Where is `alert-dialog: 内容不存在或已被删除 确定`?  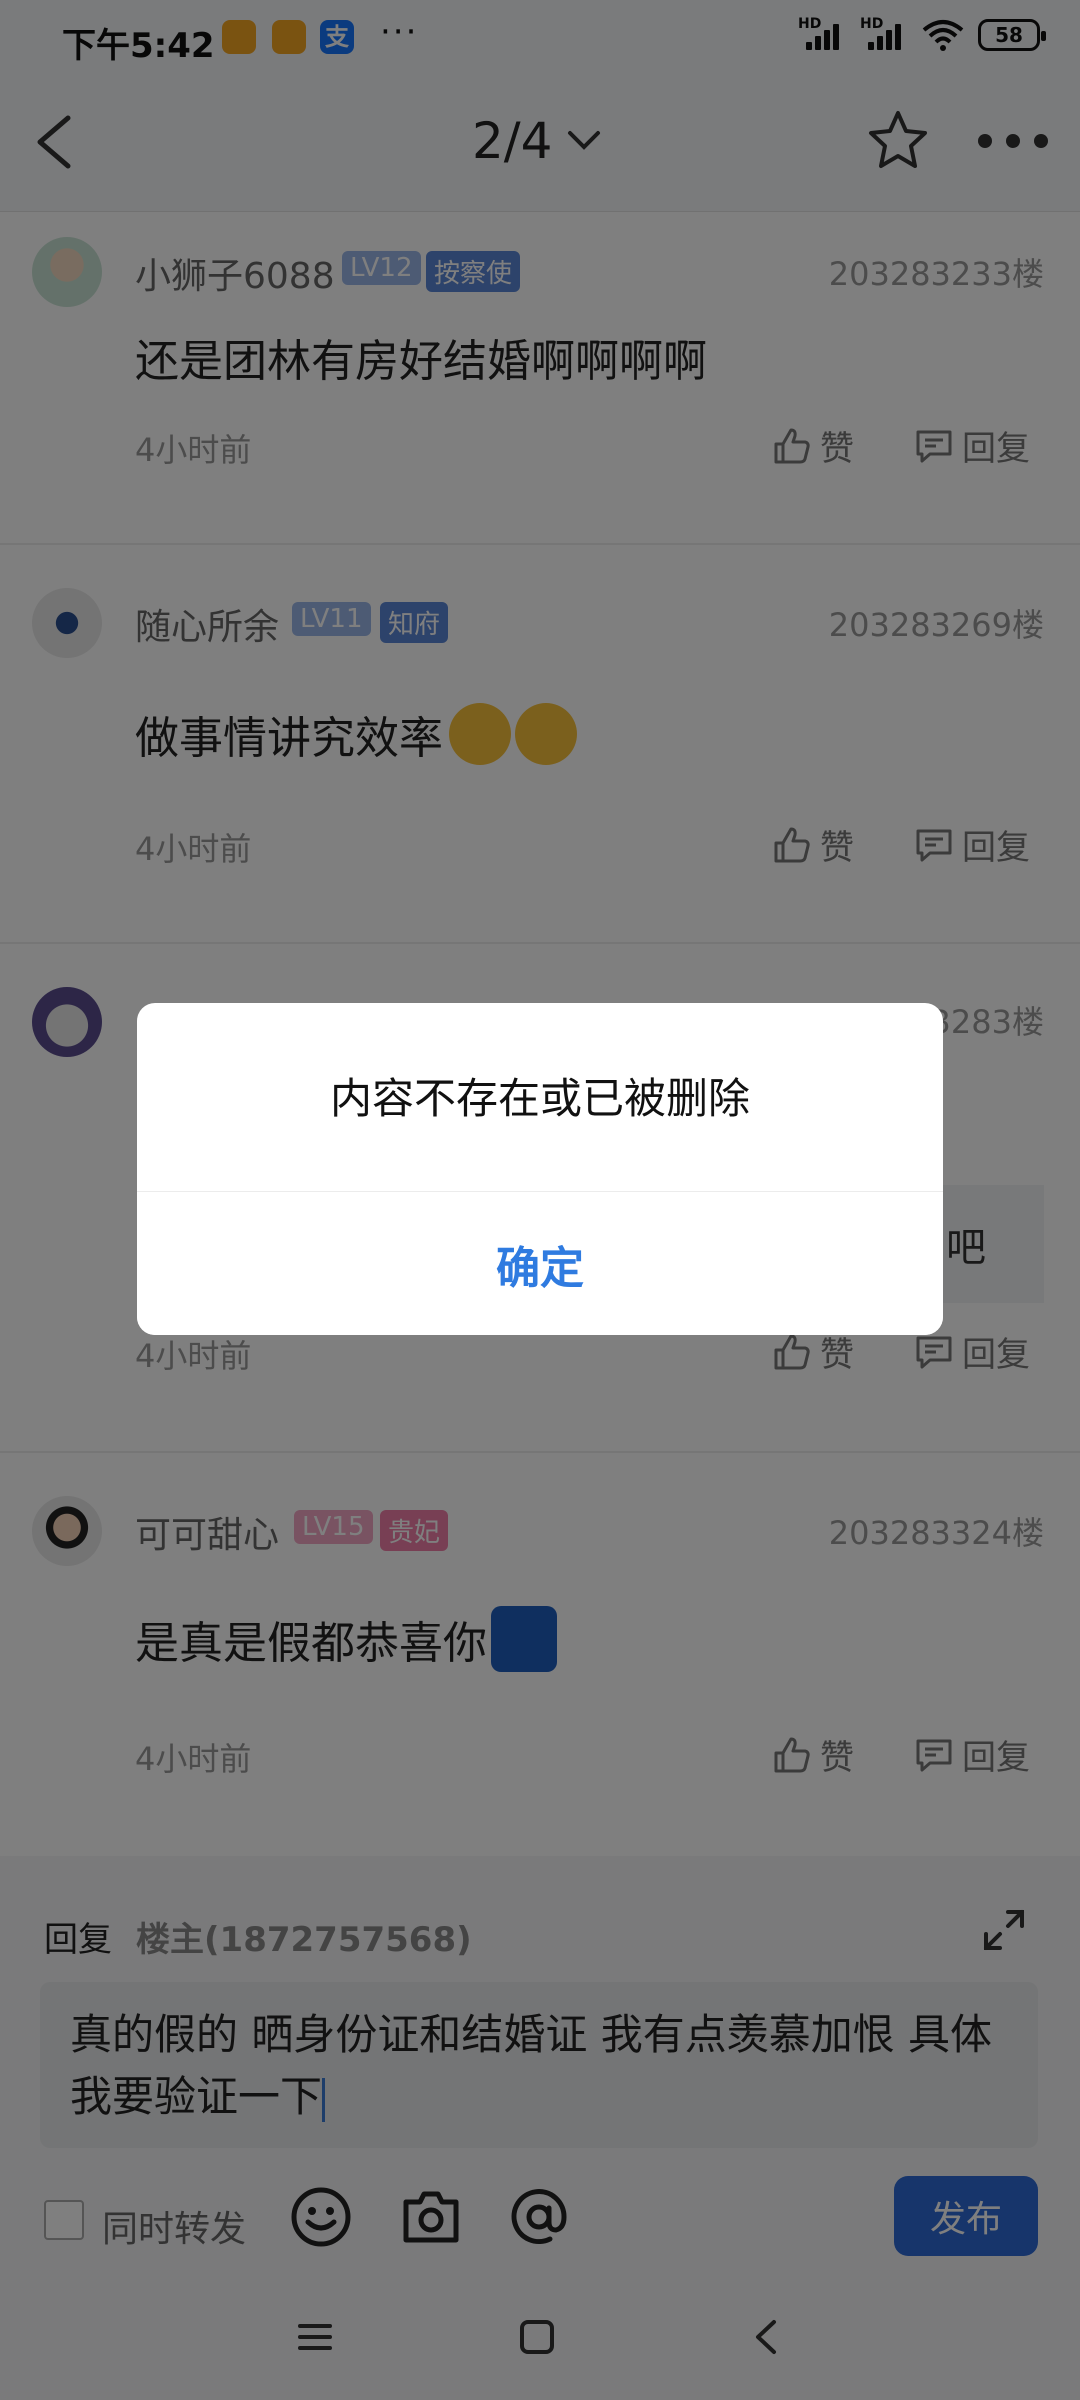 alert-dialog: 内容不存在或已被删除 确定 is located at coordinates (540, 1169).